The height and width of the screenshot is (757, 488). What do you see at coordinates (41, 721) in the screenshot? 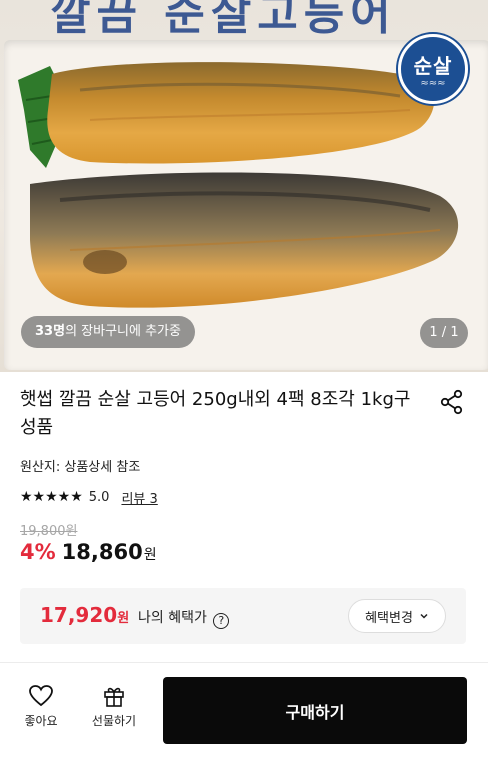
I see `like-label: 좋아요` at bounding box center [41, 721].